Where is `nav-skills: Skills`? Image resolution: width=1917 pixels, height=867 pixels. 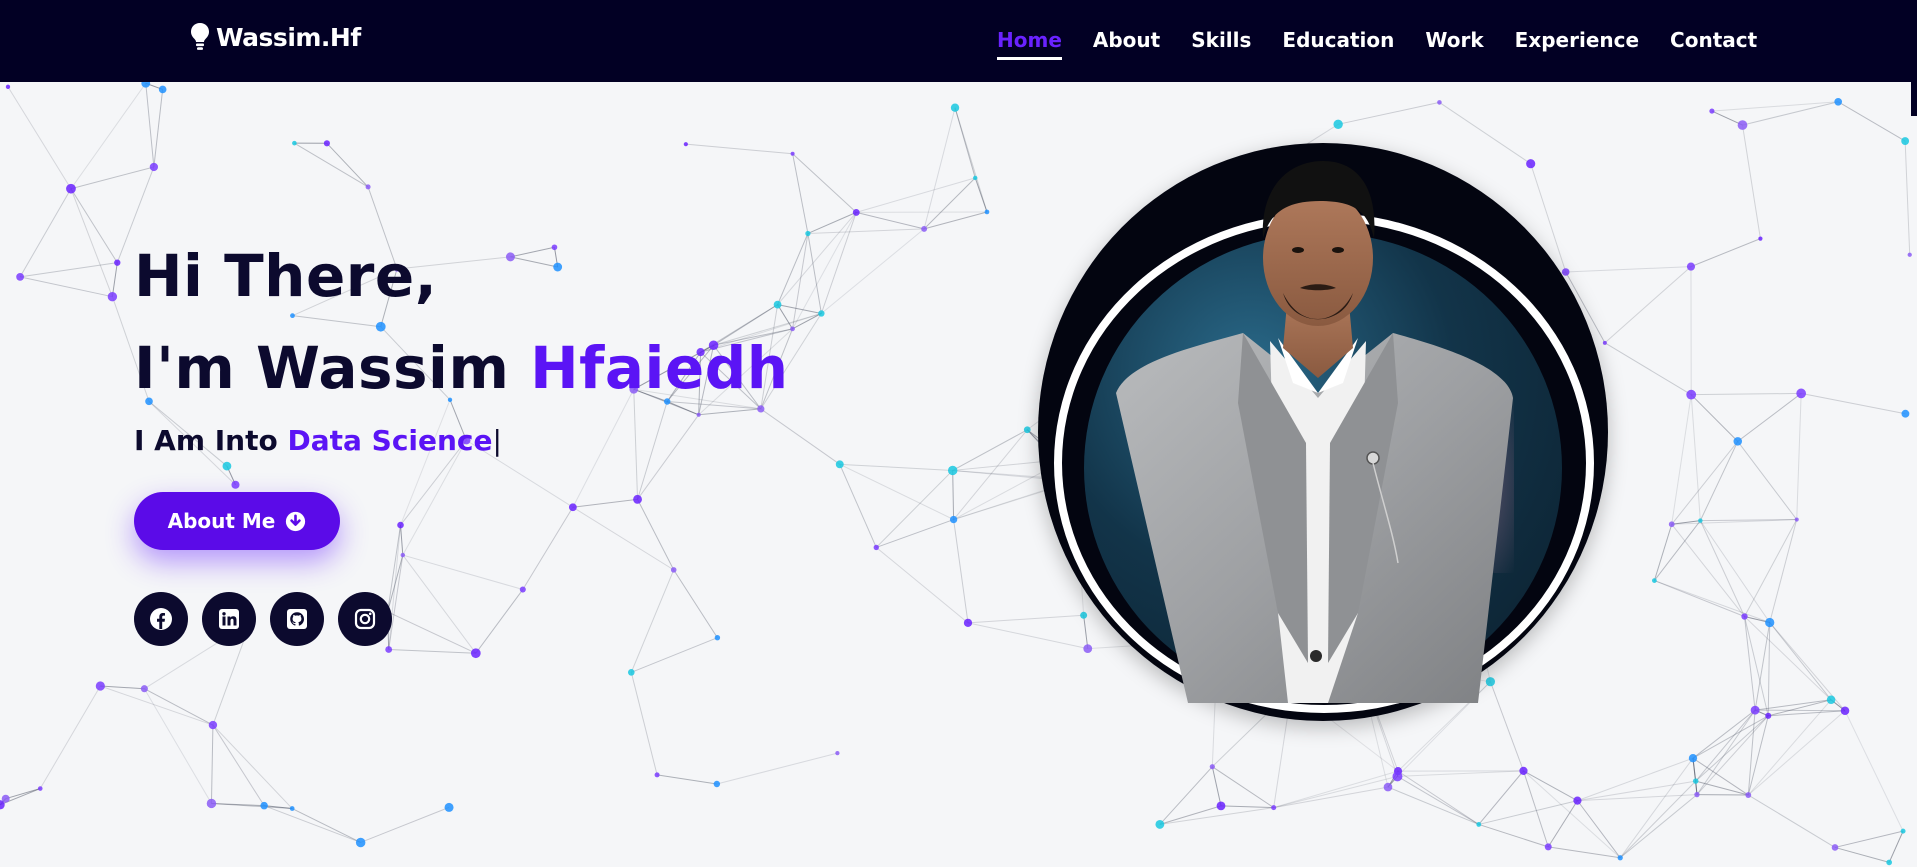 nav-skills: Skills is located at coordinates (1221, 40).